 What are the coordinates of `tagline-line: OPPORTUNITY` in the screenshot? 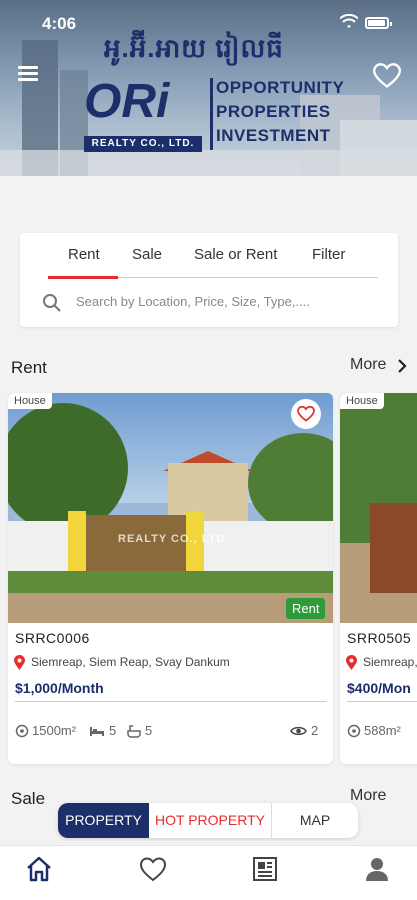 It's located at (280, 87).